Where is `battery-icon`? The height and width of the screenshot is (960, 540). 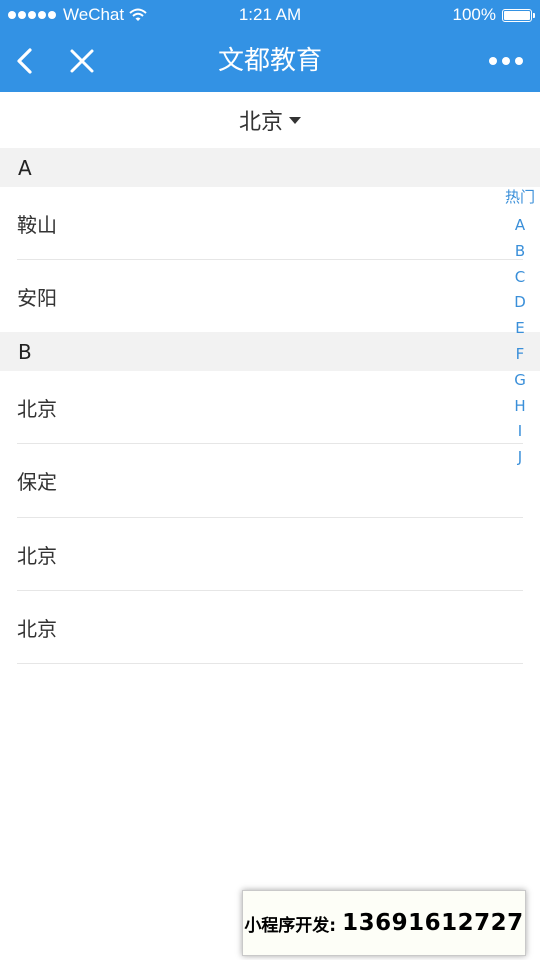 battery-icon is located at coordinates (518, 15).